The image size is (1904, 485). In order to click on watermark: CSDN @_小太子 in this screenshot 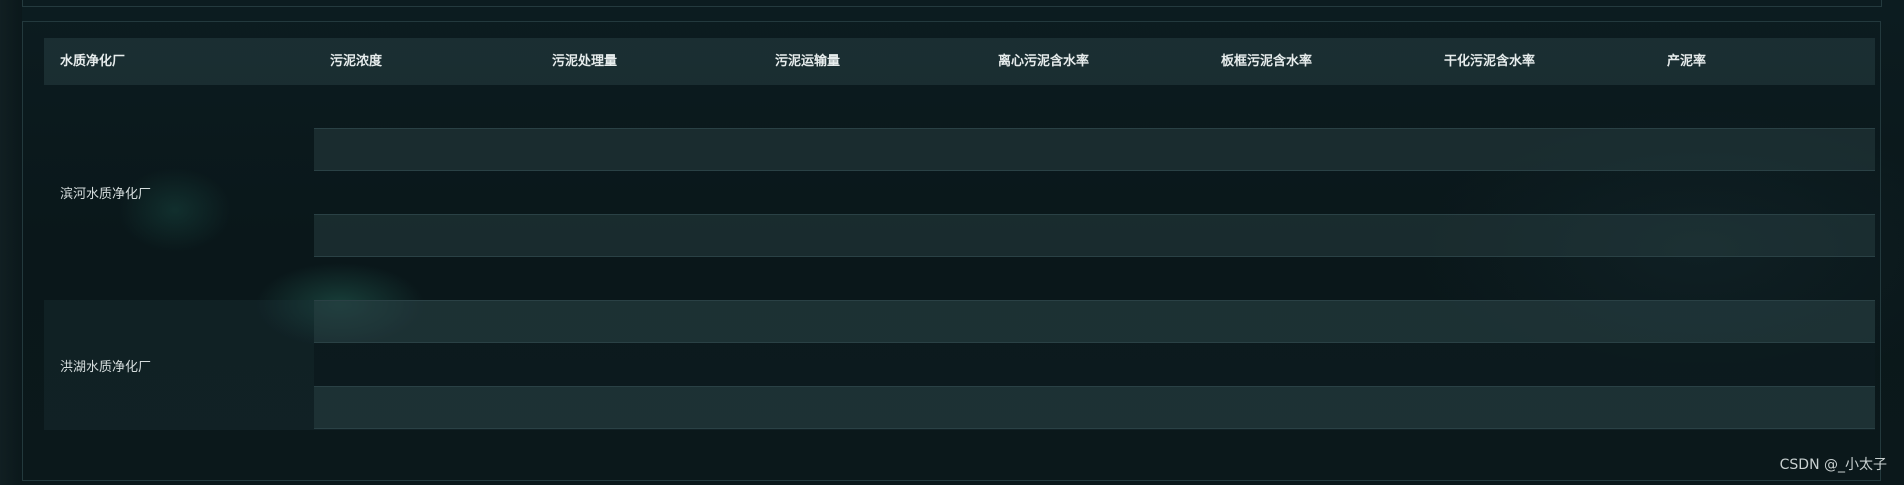, I will do `click(1833, 465)`.